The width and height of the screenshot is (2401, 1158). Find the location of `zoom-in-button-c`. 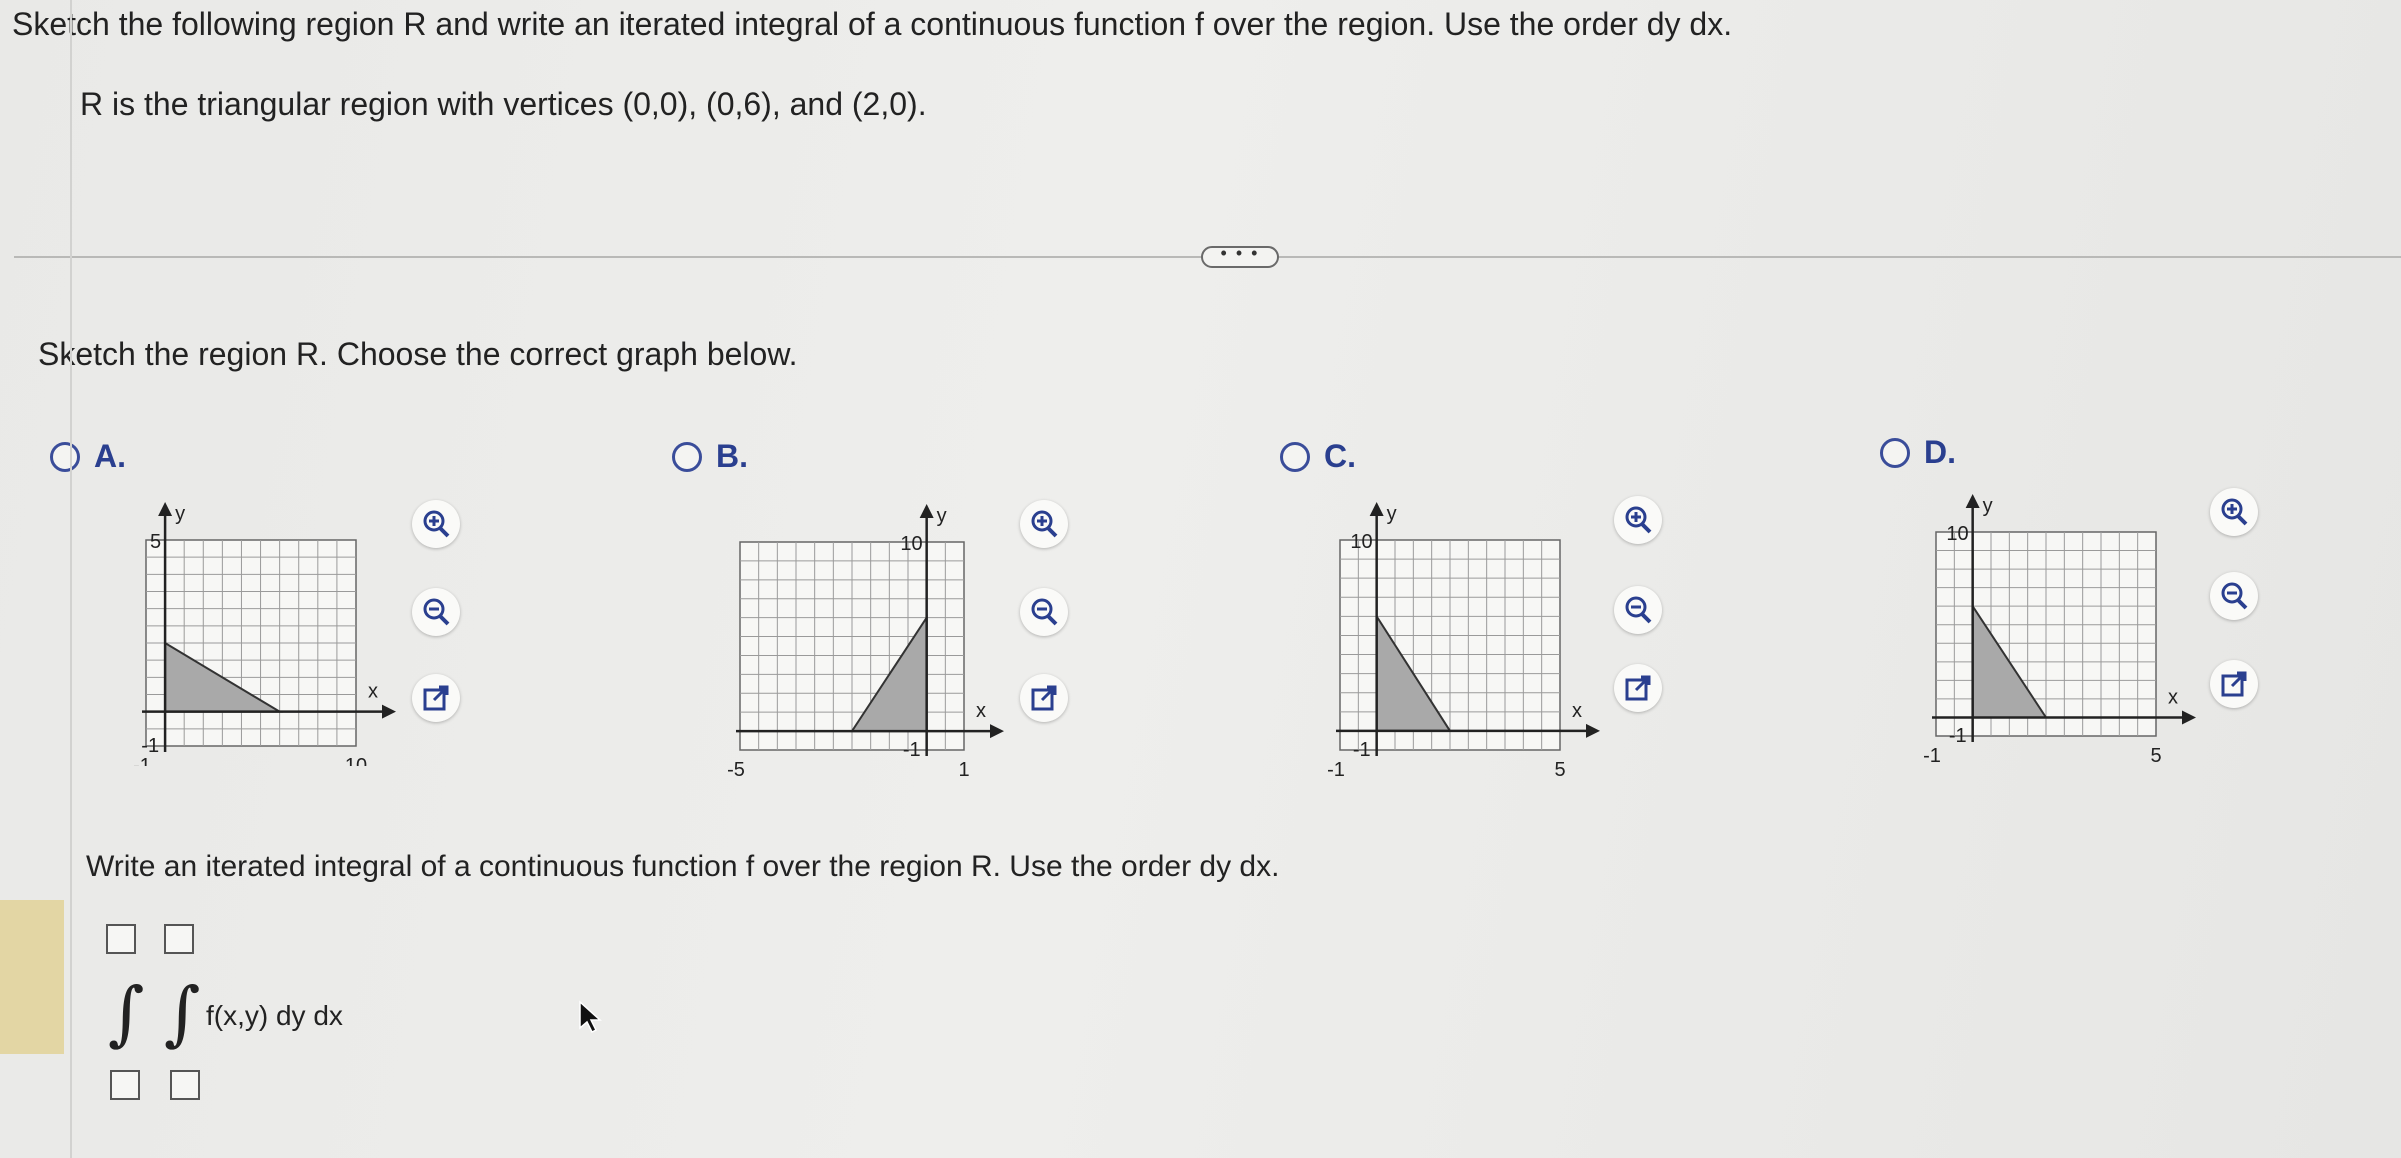

zoom-in-button-c is located at coordinates (1638, 520).